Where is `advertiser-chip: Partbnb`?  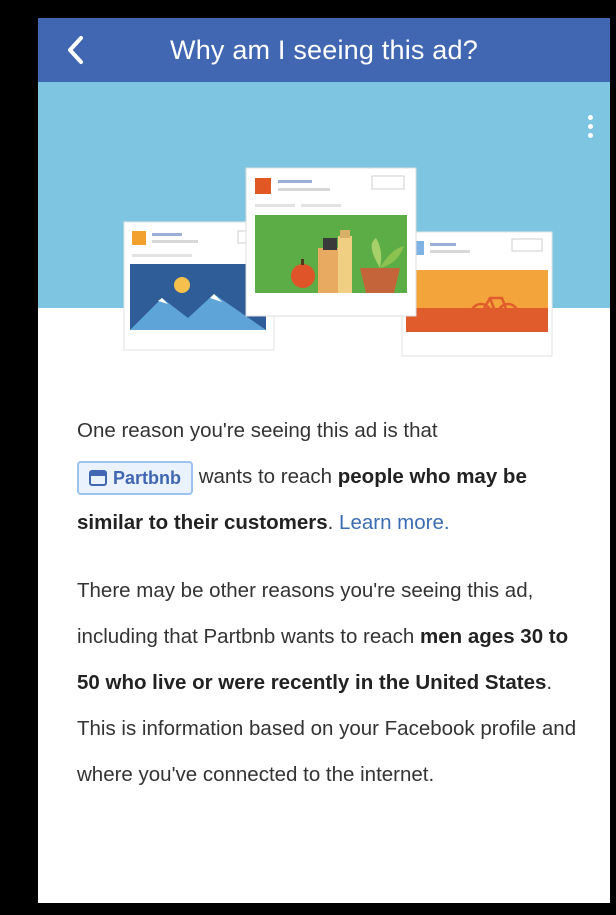 advertiser-chip: Partbnb is located at coordinates (135, 477).